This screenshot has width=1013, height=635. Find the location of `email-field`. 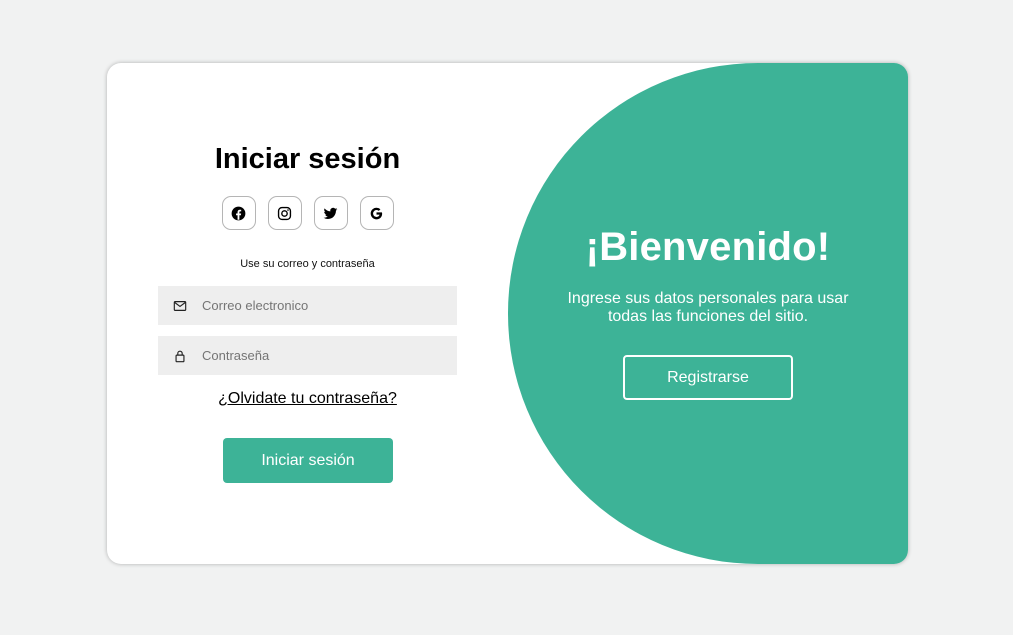

email-field is located at coordinates (307, 305).